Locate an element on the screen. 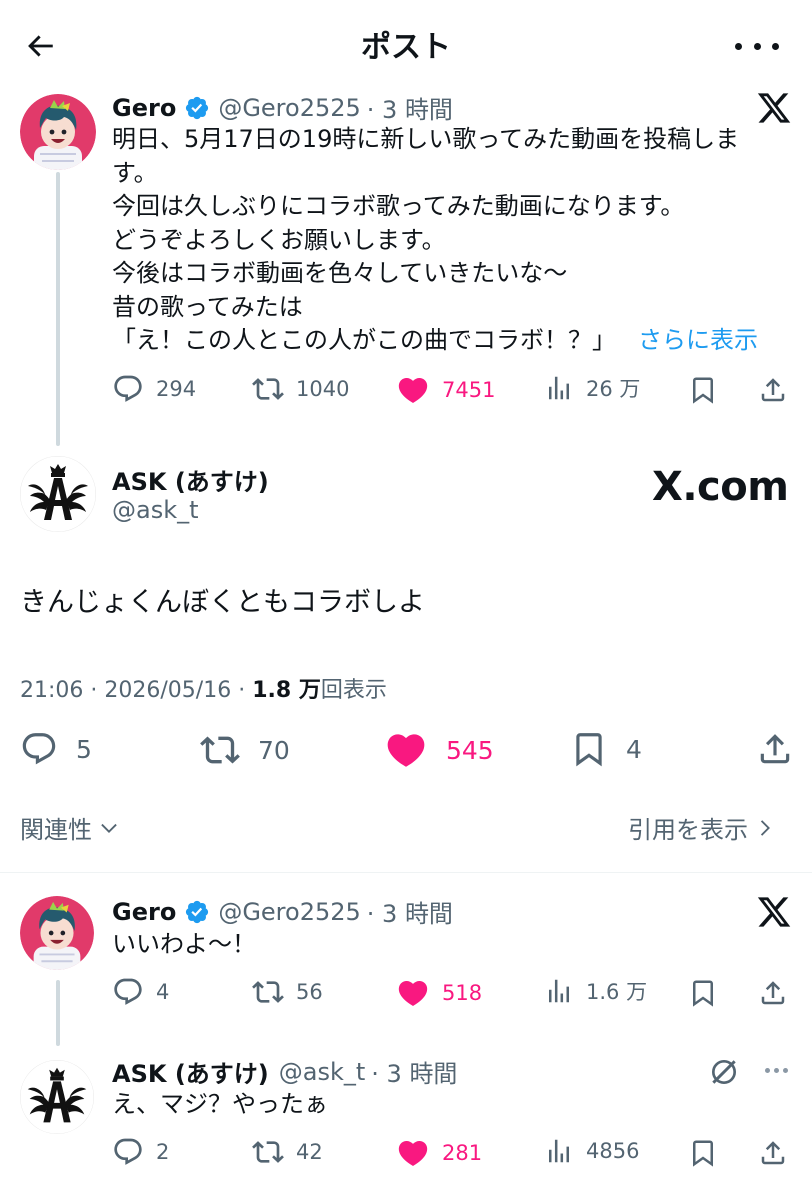  reply-text: いいわよ〜！ is located at coordinates (184, 944).